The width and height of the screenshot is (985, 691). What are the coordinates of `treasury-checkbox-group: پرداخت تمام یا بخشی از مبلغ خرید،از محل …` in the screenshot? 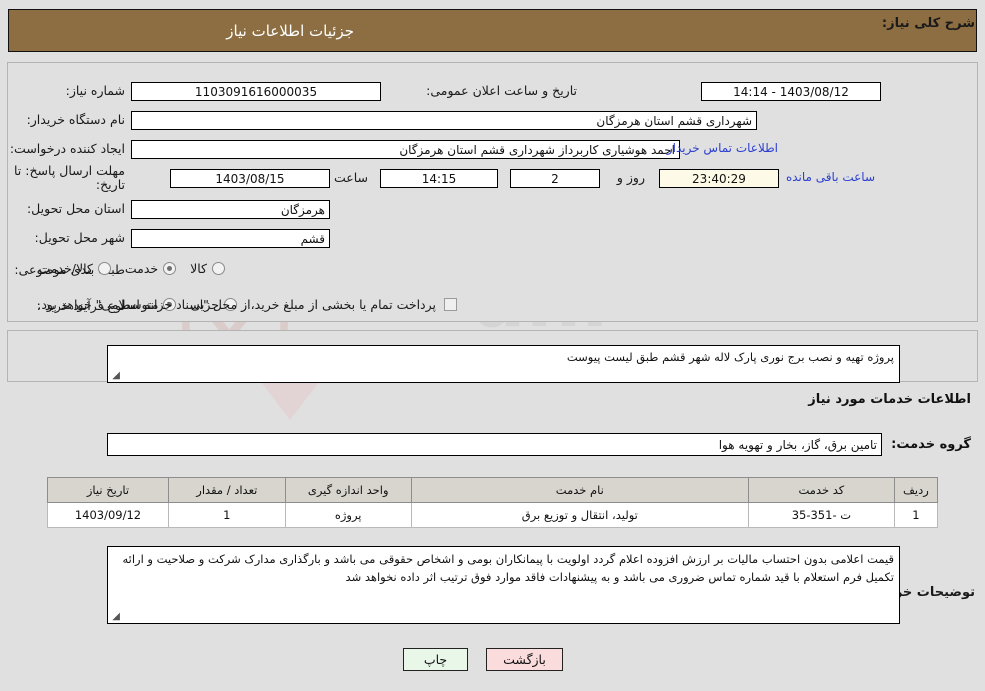 It's located at (247, 304).